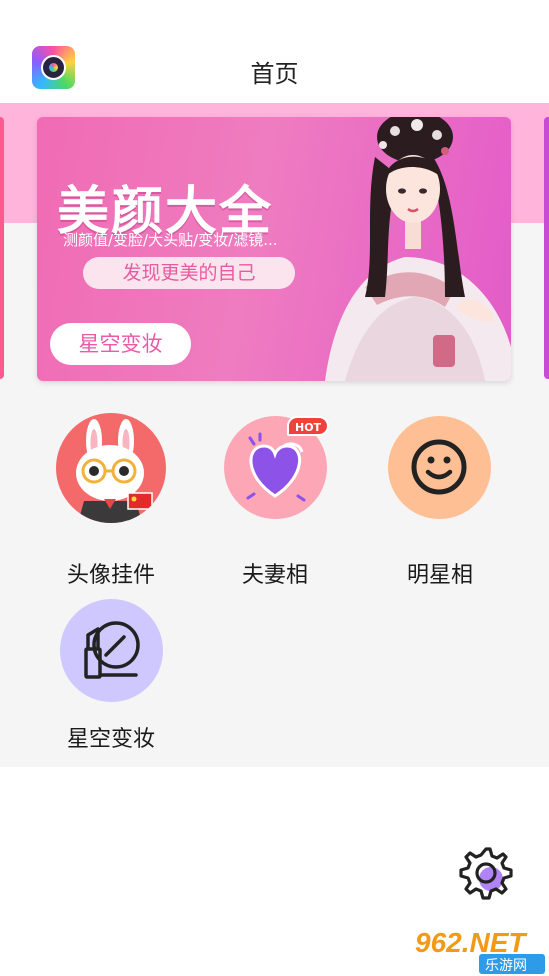 The image size is (549, 976). I want to click on starry-makeup-button: 星空变妆, so click(120, 344).